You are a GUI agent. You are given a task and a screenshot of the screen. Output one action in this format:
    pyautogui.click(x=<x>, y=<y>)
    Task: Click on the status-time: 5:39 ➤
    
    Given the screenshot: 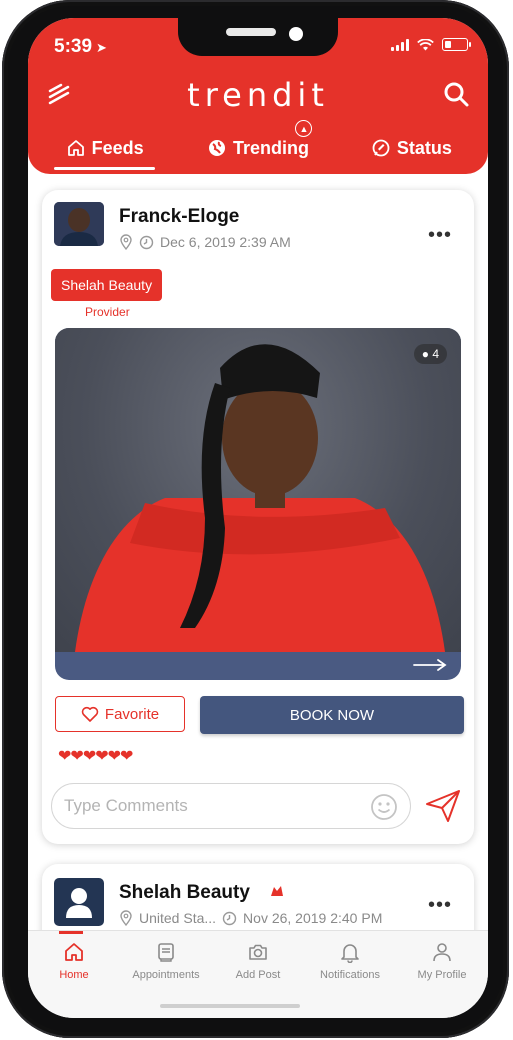 What is the action you would take?
    pyautogui.click(x=80, y=46)
    